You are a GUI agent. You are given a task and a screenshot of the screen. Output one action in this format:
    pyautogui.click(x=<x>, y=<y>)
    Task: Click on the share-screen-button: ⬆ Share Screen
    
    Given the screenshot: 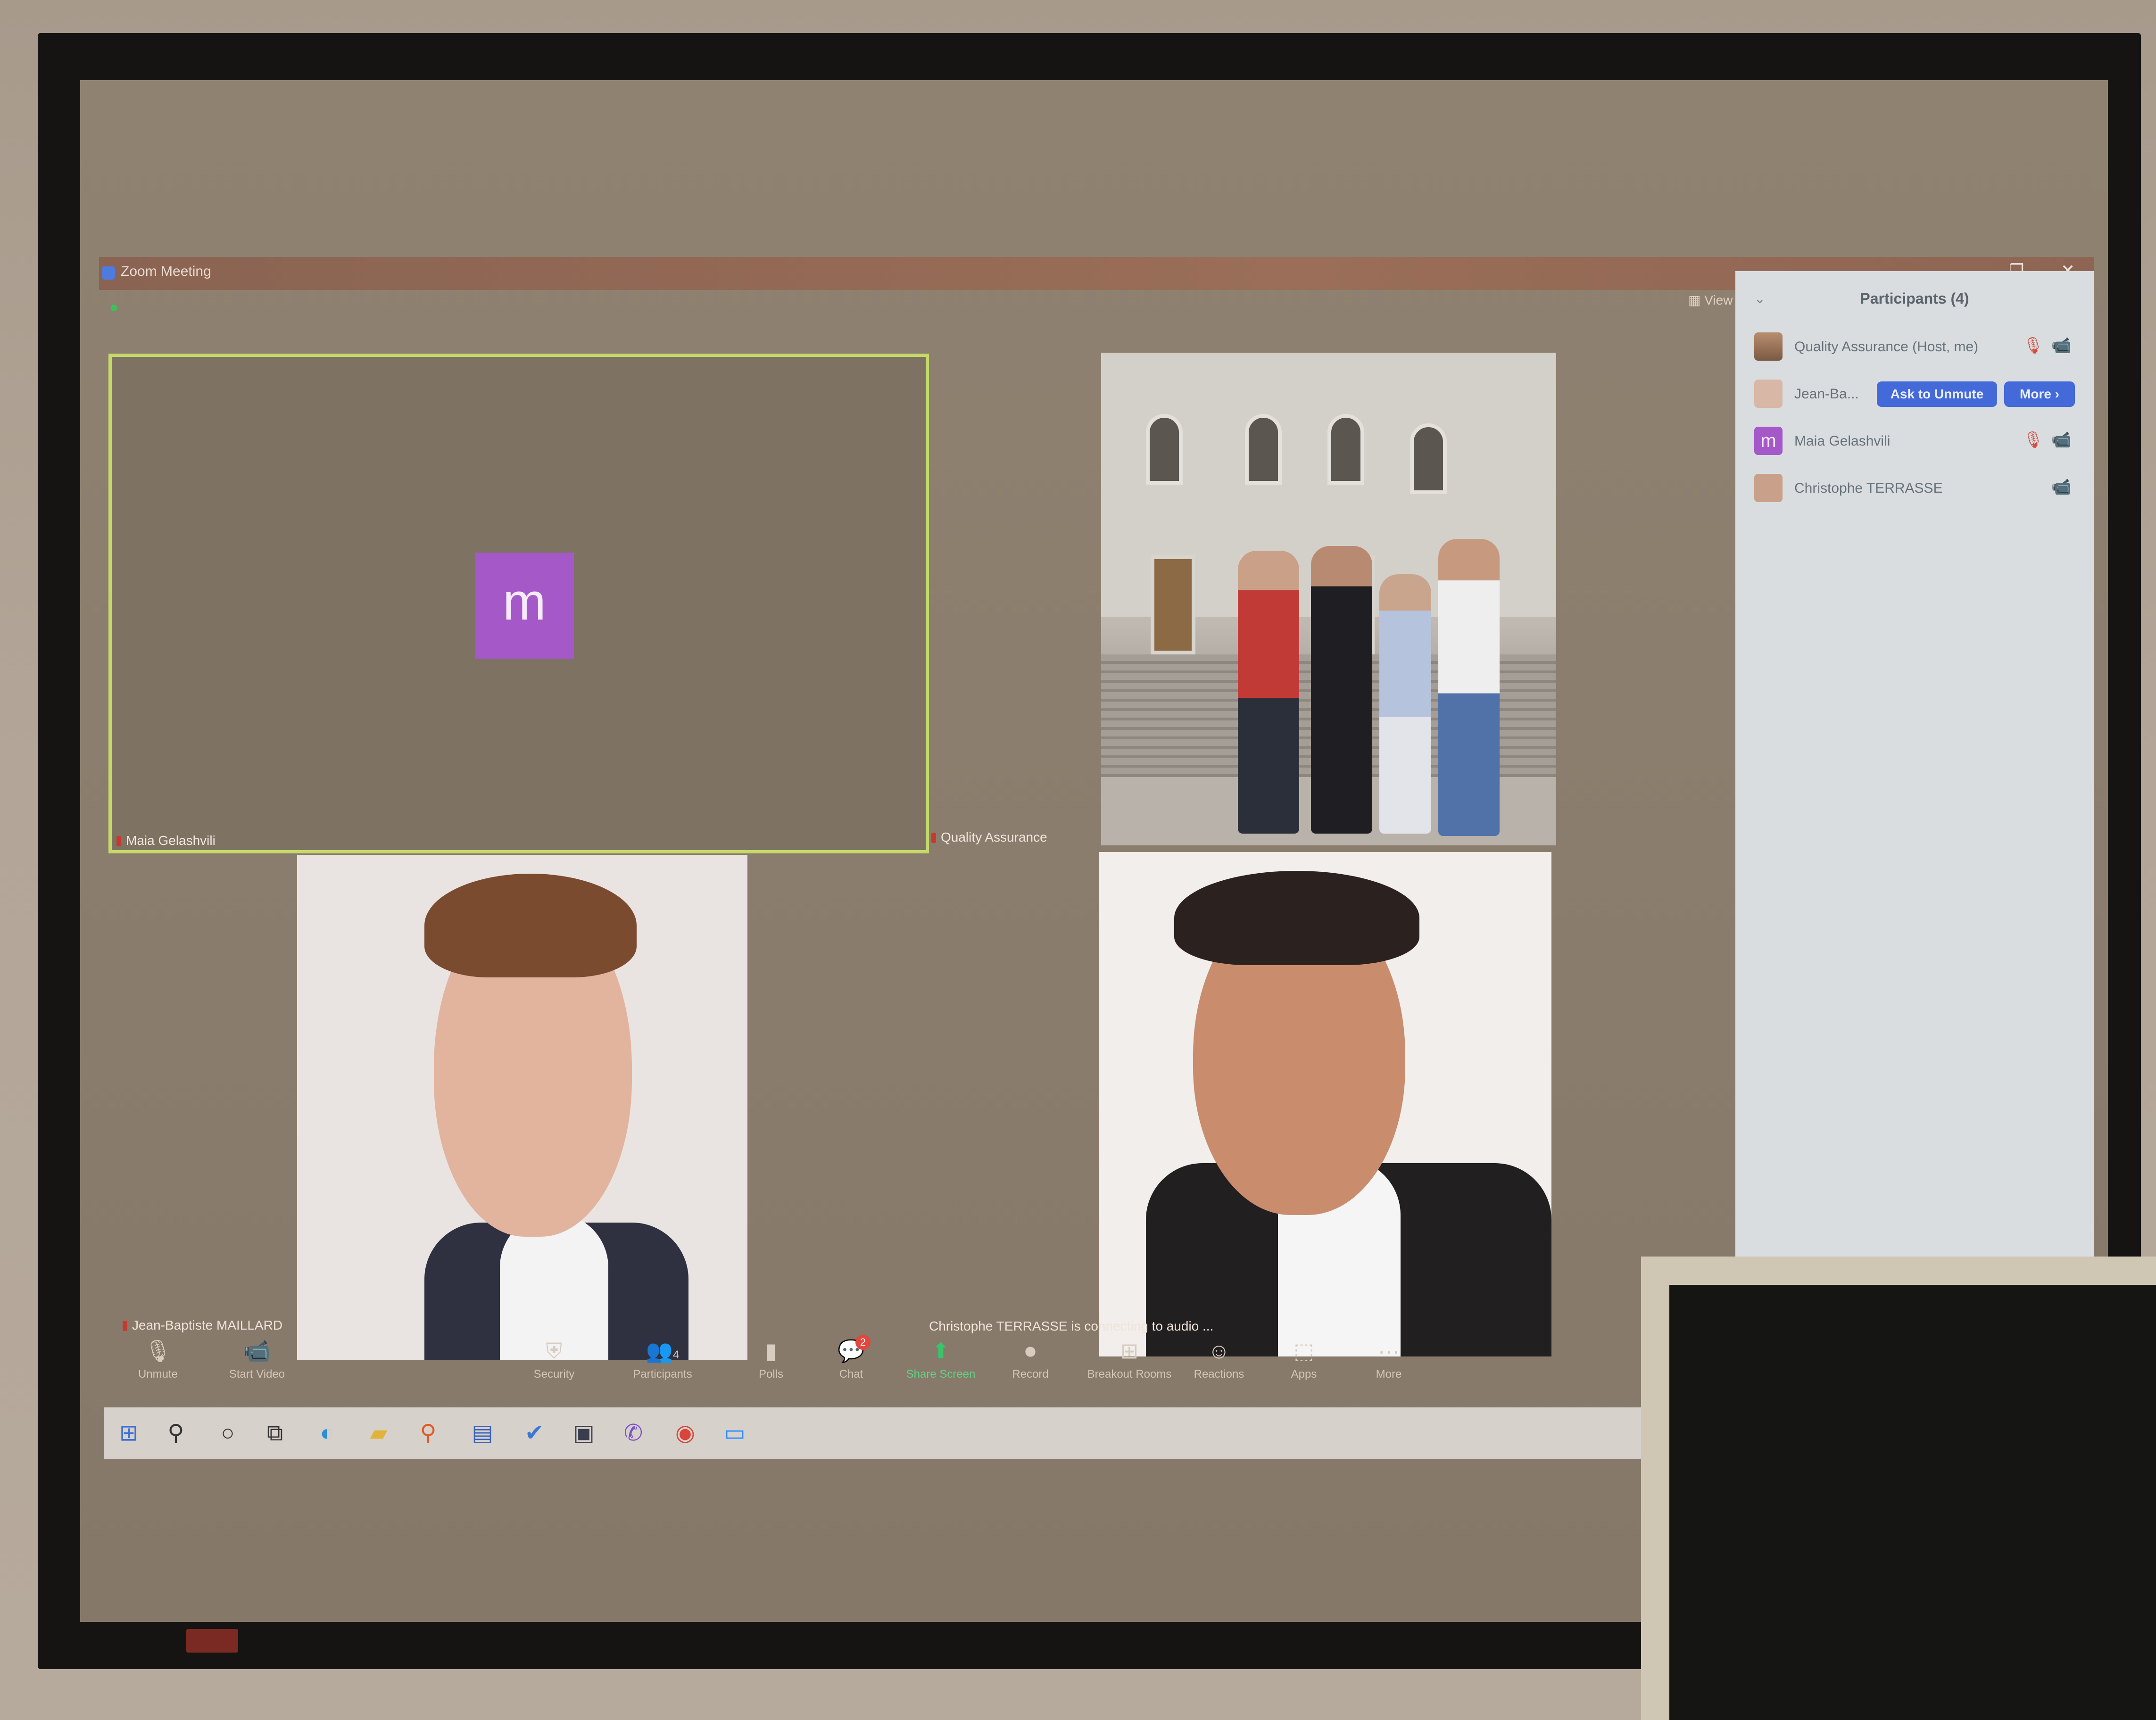 What is the action you would take?
    pyautogui.click(x=941, y=1359)
    